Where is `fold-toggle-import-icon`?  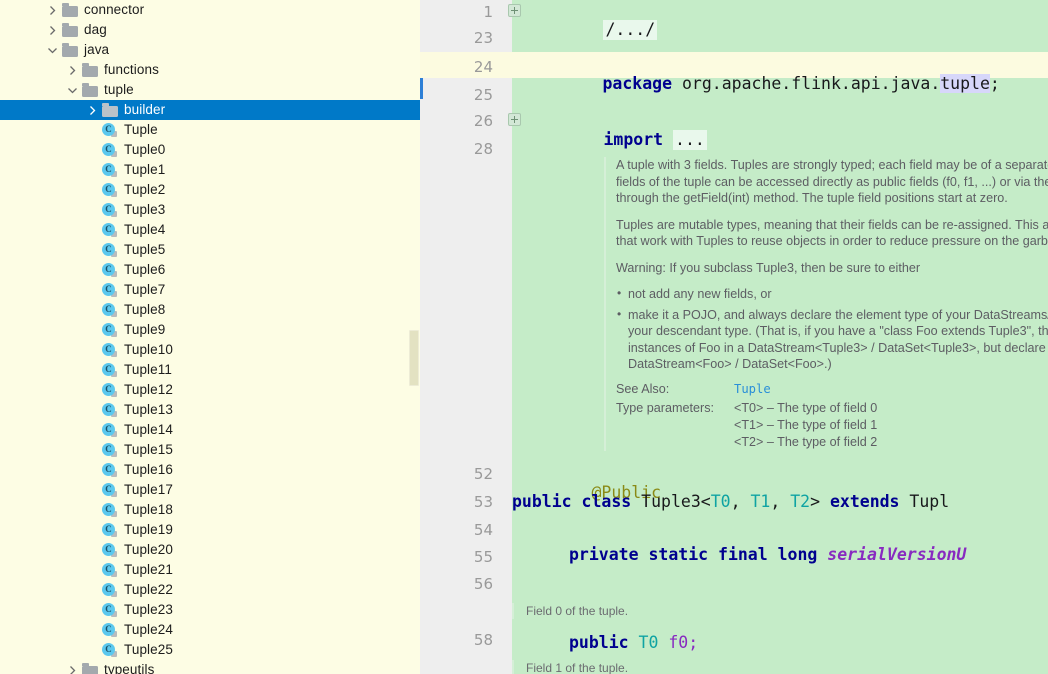
fold-toggle-import-icon is located at coordinates (514, 119).